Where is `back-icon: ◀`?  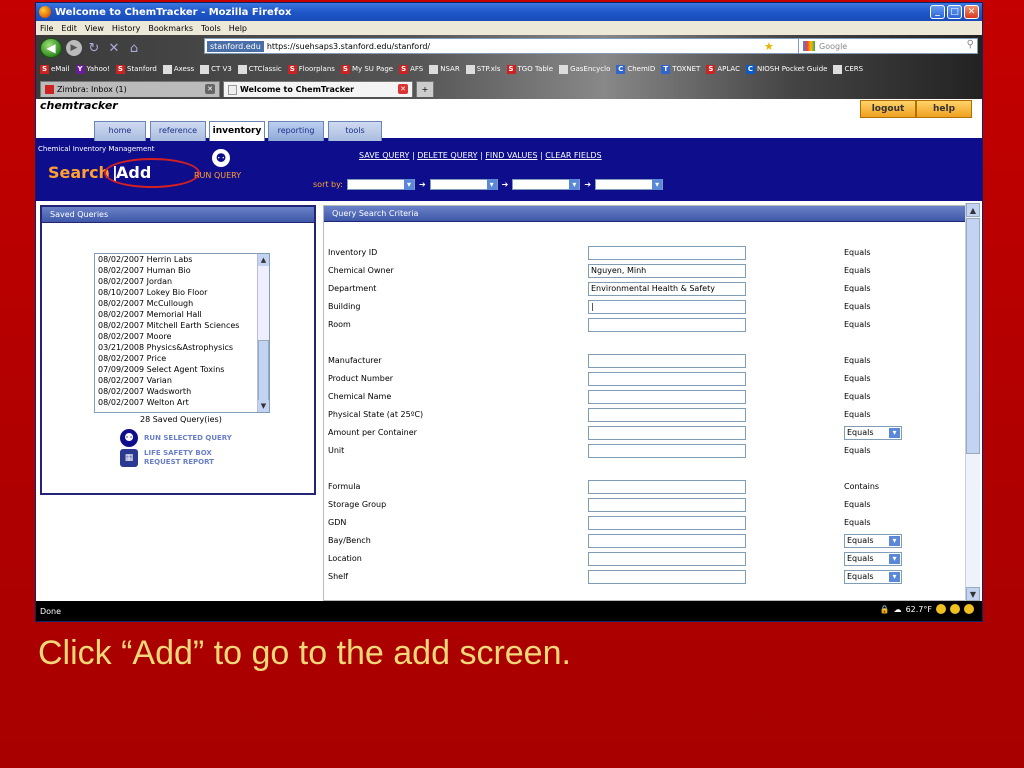 back-icon: ◀ is located at coordinates (51, 48).